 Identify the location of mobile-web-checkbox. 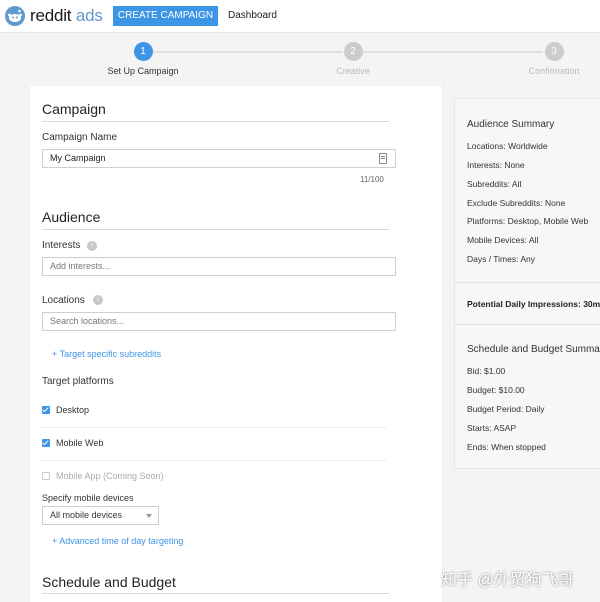
(46, 443).